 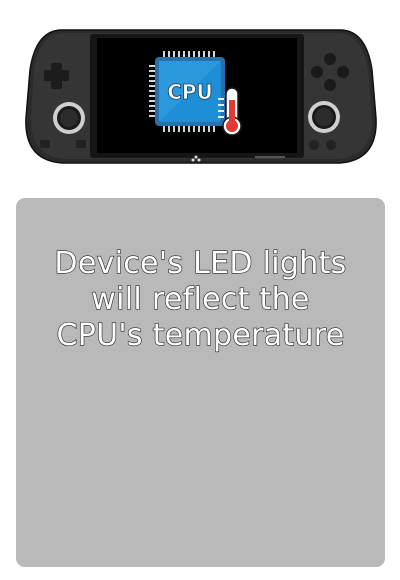 What do you see at coordinates (190, 92) in the screenshot?
I see `cpu-chip-label: CPU` at bounding box center [190, 92].